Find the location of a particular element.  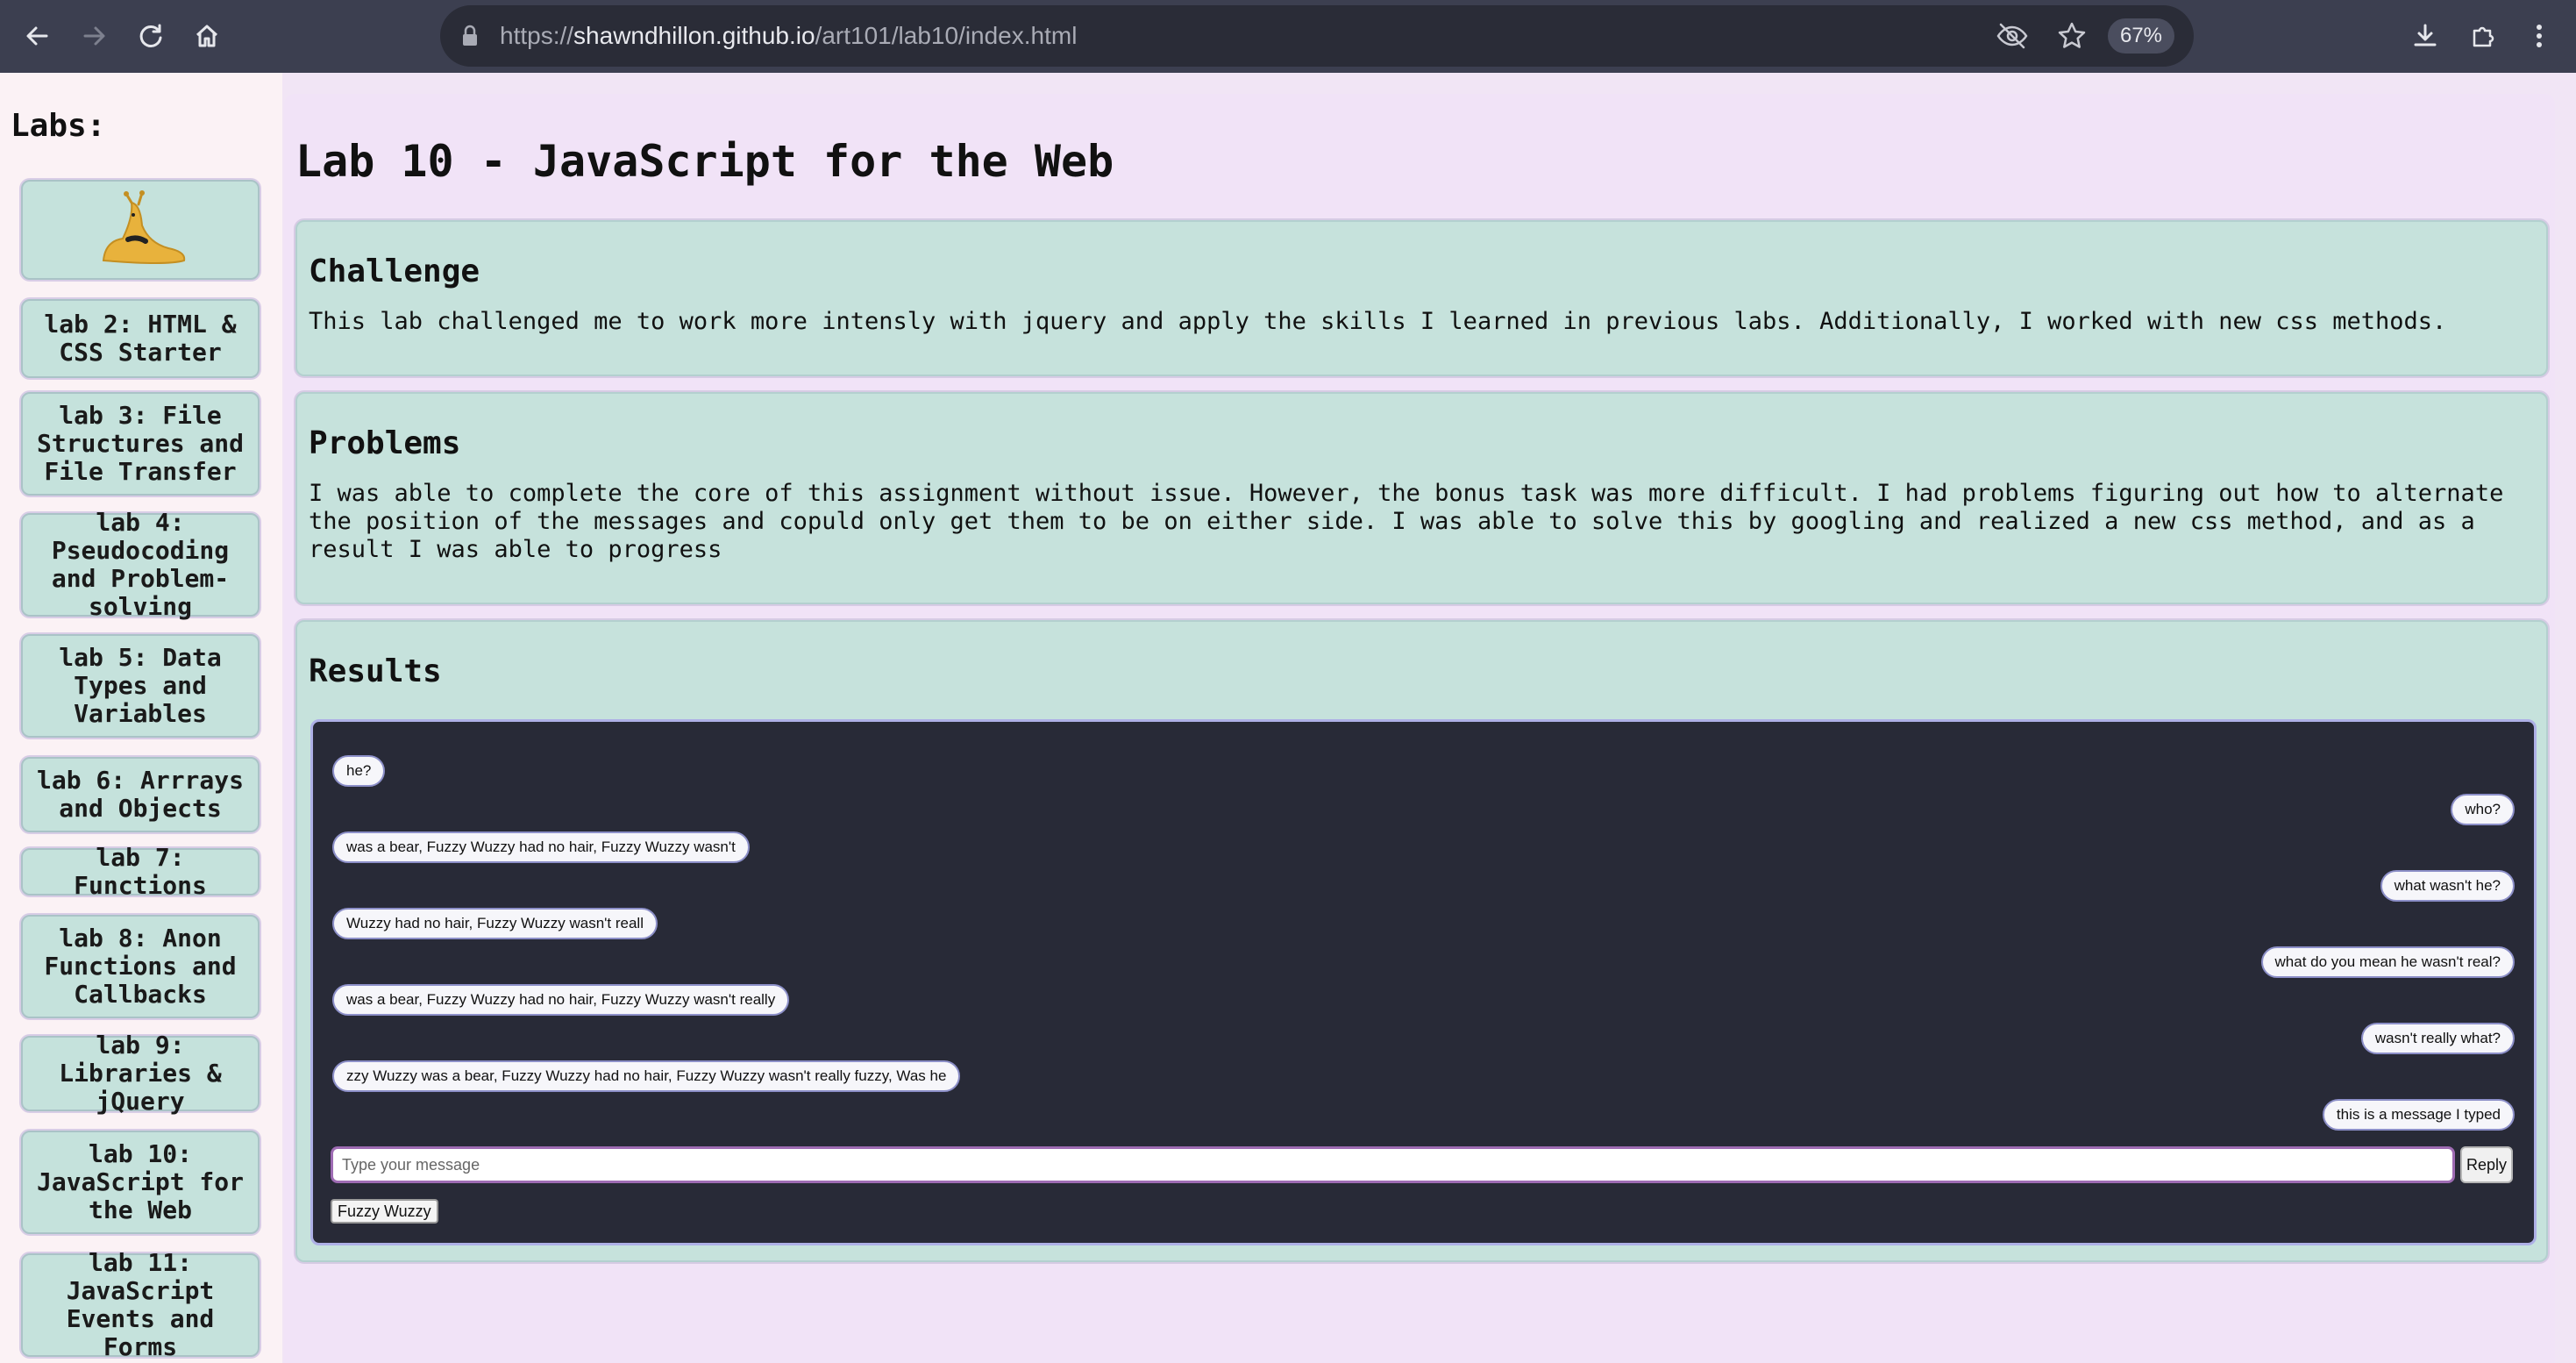

sidebar-item-lab6: lab 6: Arrrays and Objects is located at coordinates (140, 794).